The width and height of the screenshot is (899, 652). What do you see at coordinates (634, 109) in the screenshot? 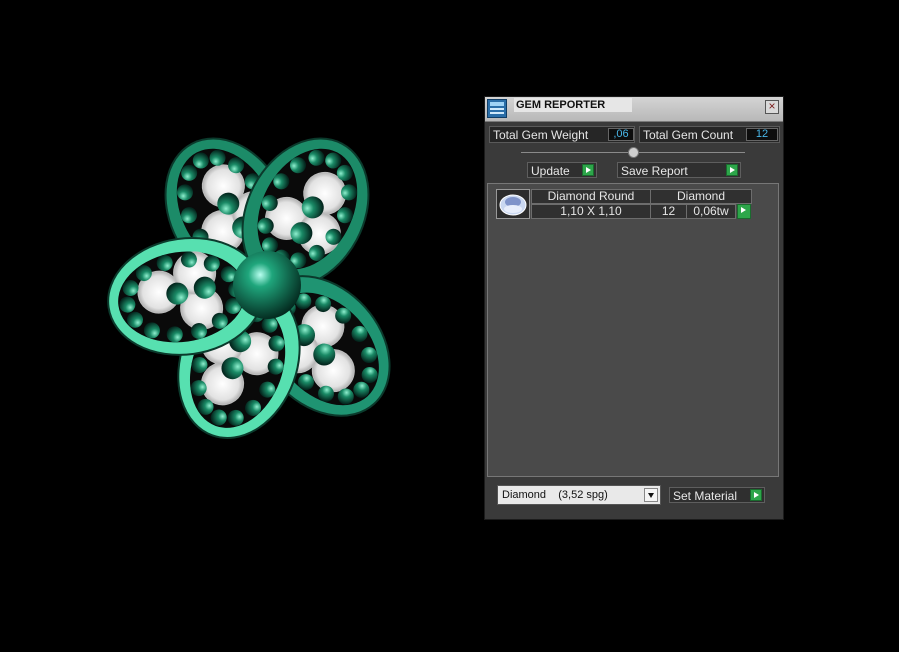
I see `title-bar: GEM REPORTER ×` at bounding box center [634, 109].